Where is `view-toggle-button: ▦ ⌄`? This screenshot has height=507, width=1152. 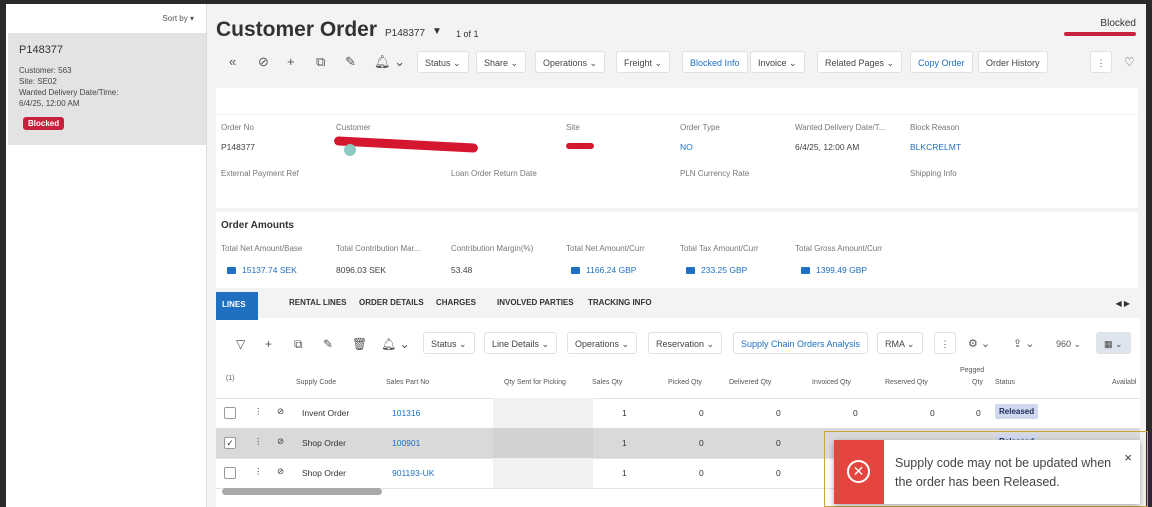
view-toggle-button: ▦ ⌄ is located at coordinates (1113, 343).